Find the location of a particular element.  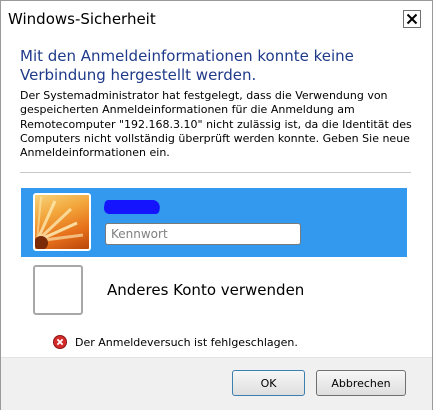

username-redaction is located at coordinates (132, 207).